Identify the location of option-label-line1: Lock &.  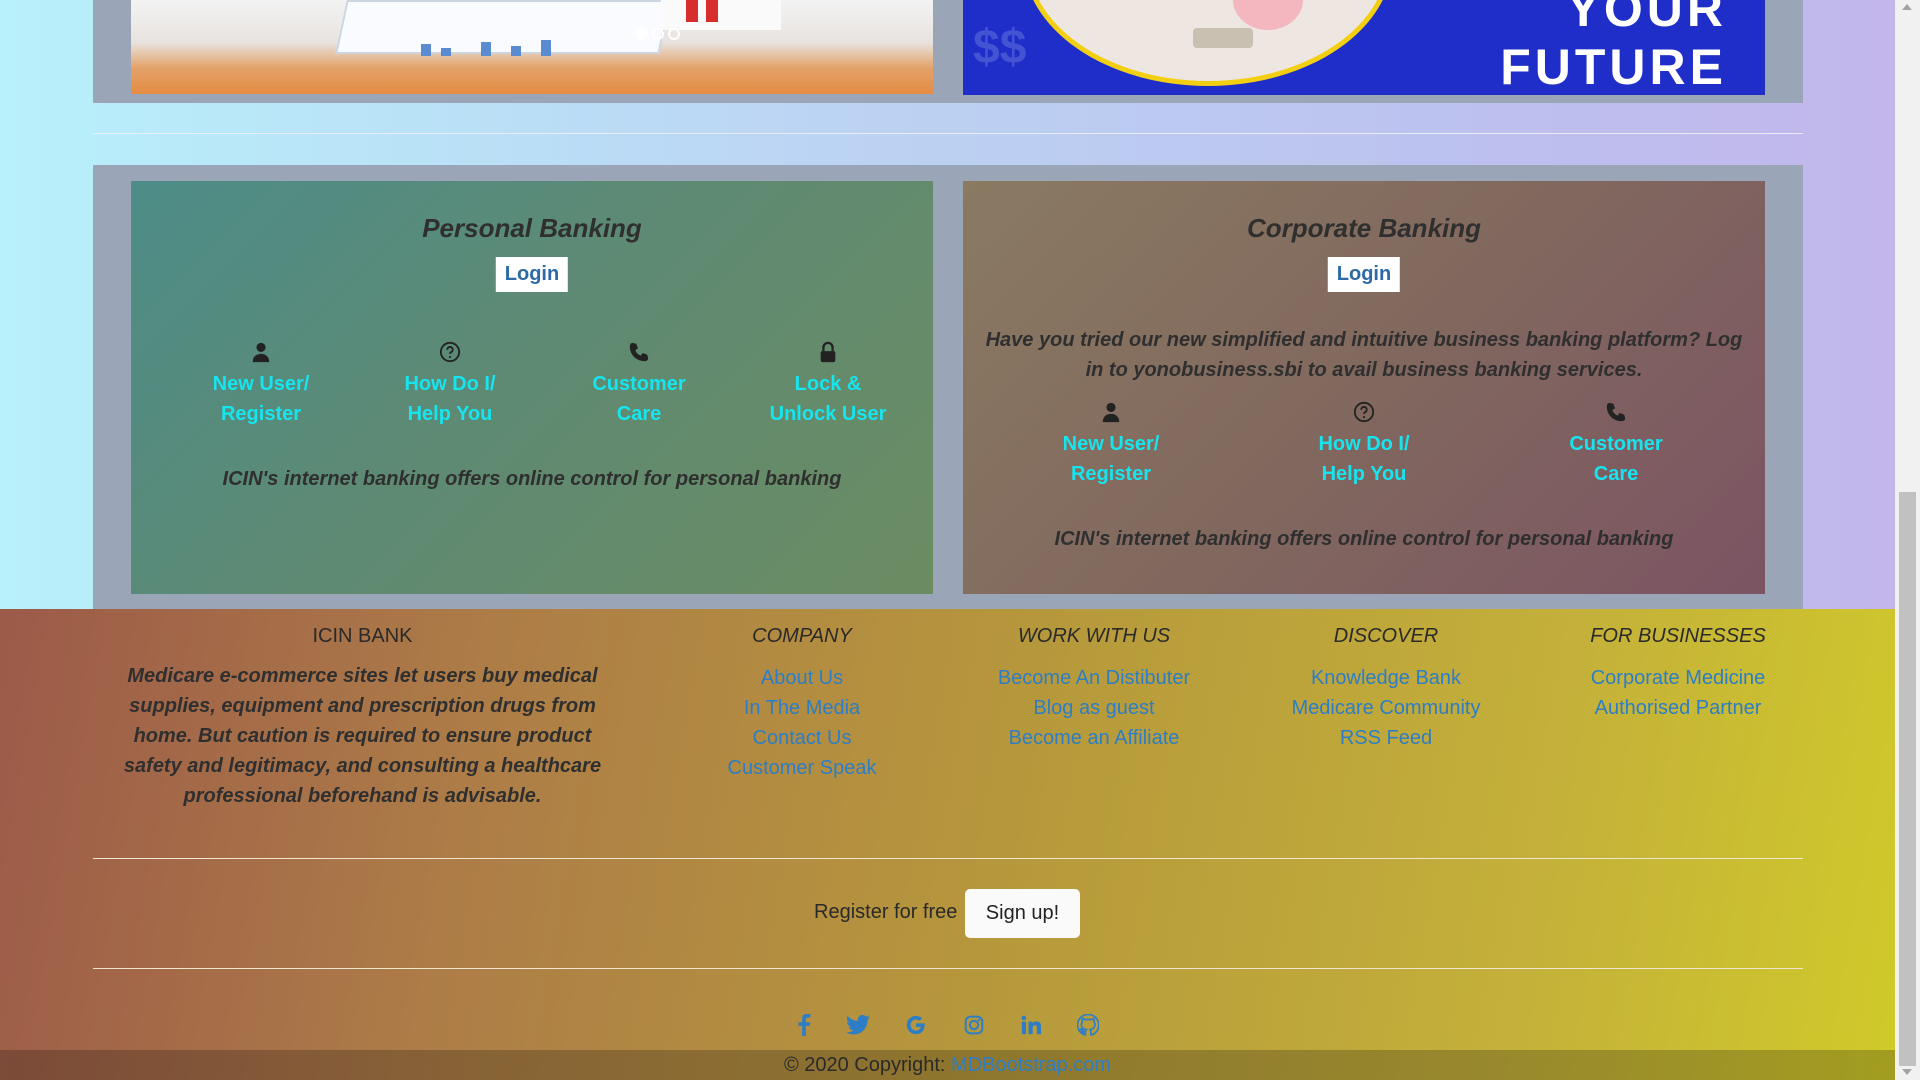
(828, 384).